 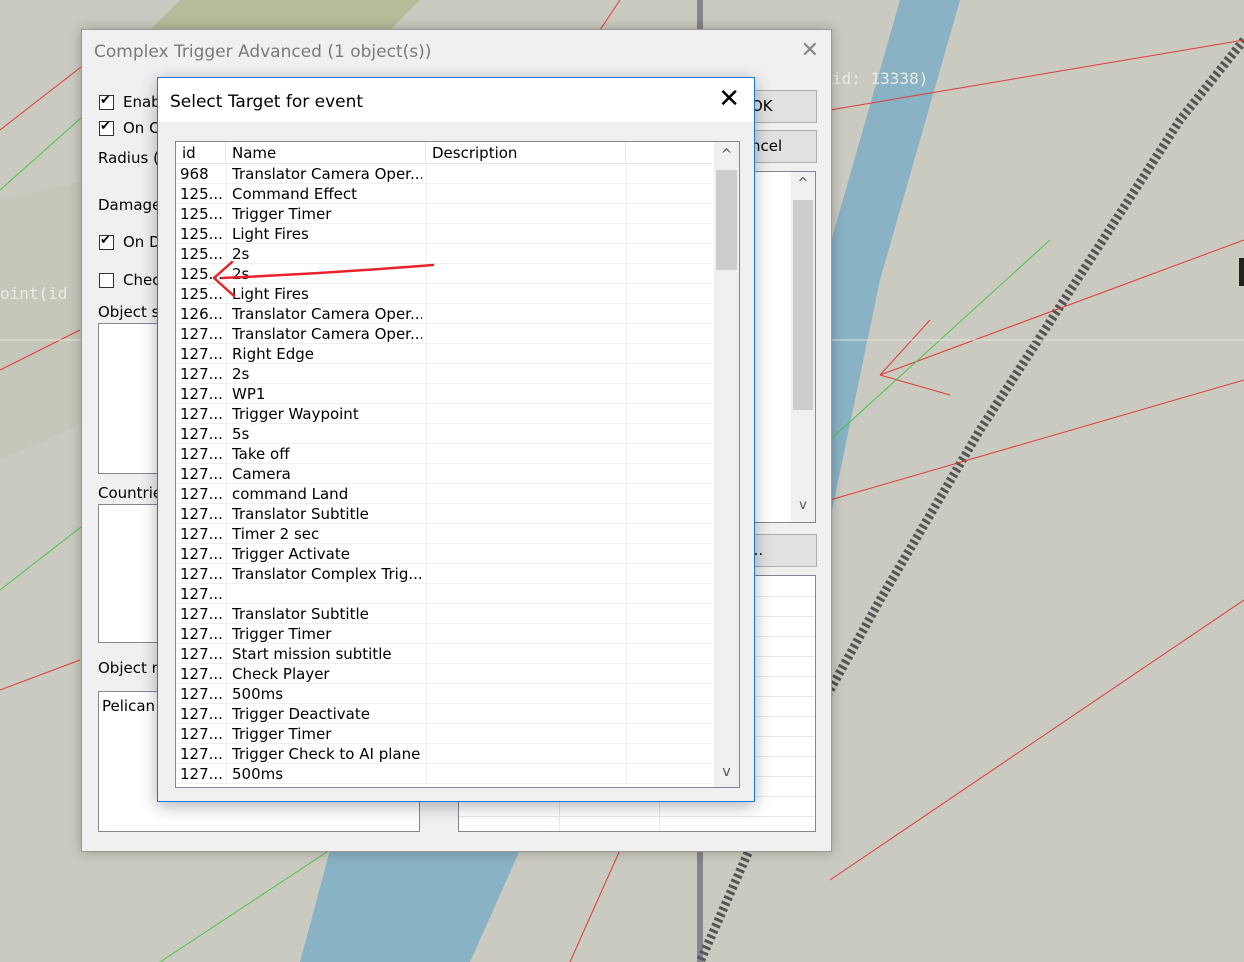 I want to click on cell-name: Trigger Waypoint, so click(x=295, y=414).